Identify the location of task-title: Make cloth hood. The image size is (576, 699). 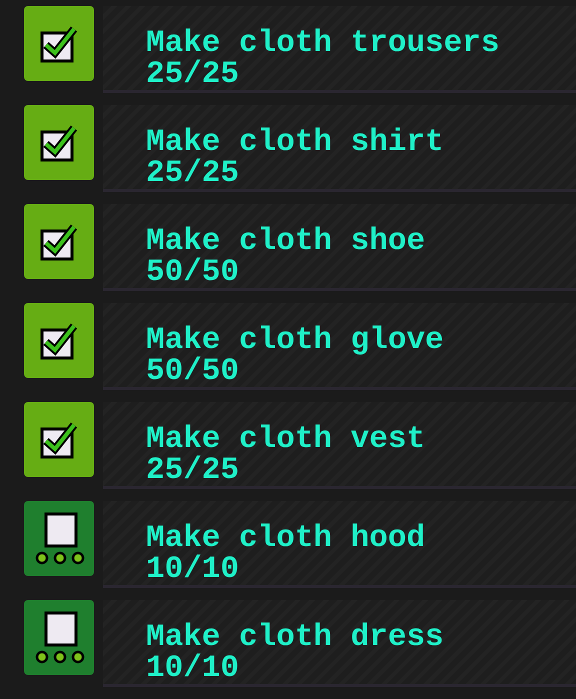
(286, 538).